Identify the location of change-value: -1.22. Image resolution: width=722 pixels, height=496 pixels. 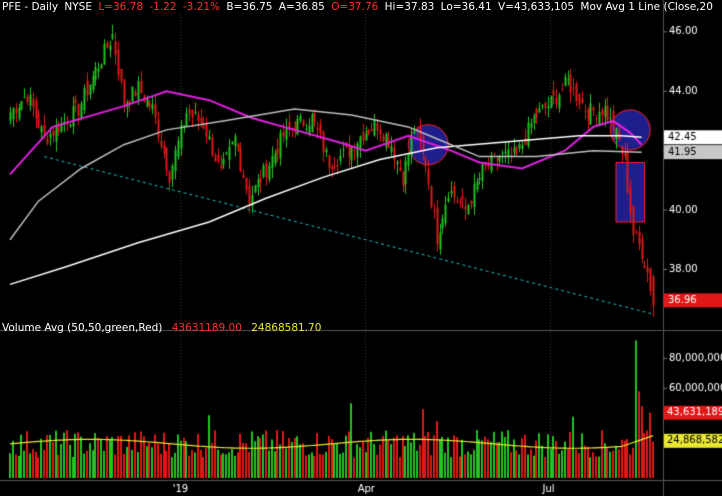
(163, 7).